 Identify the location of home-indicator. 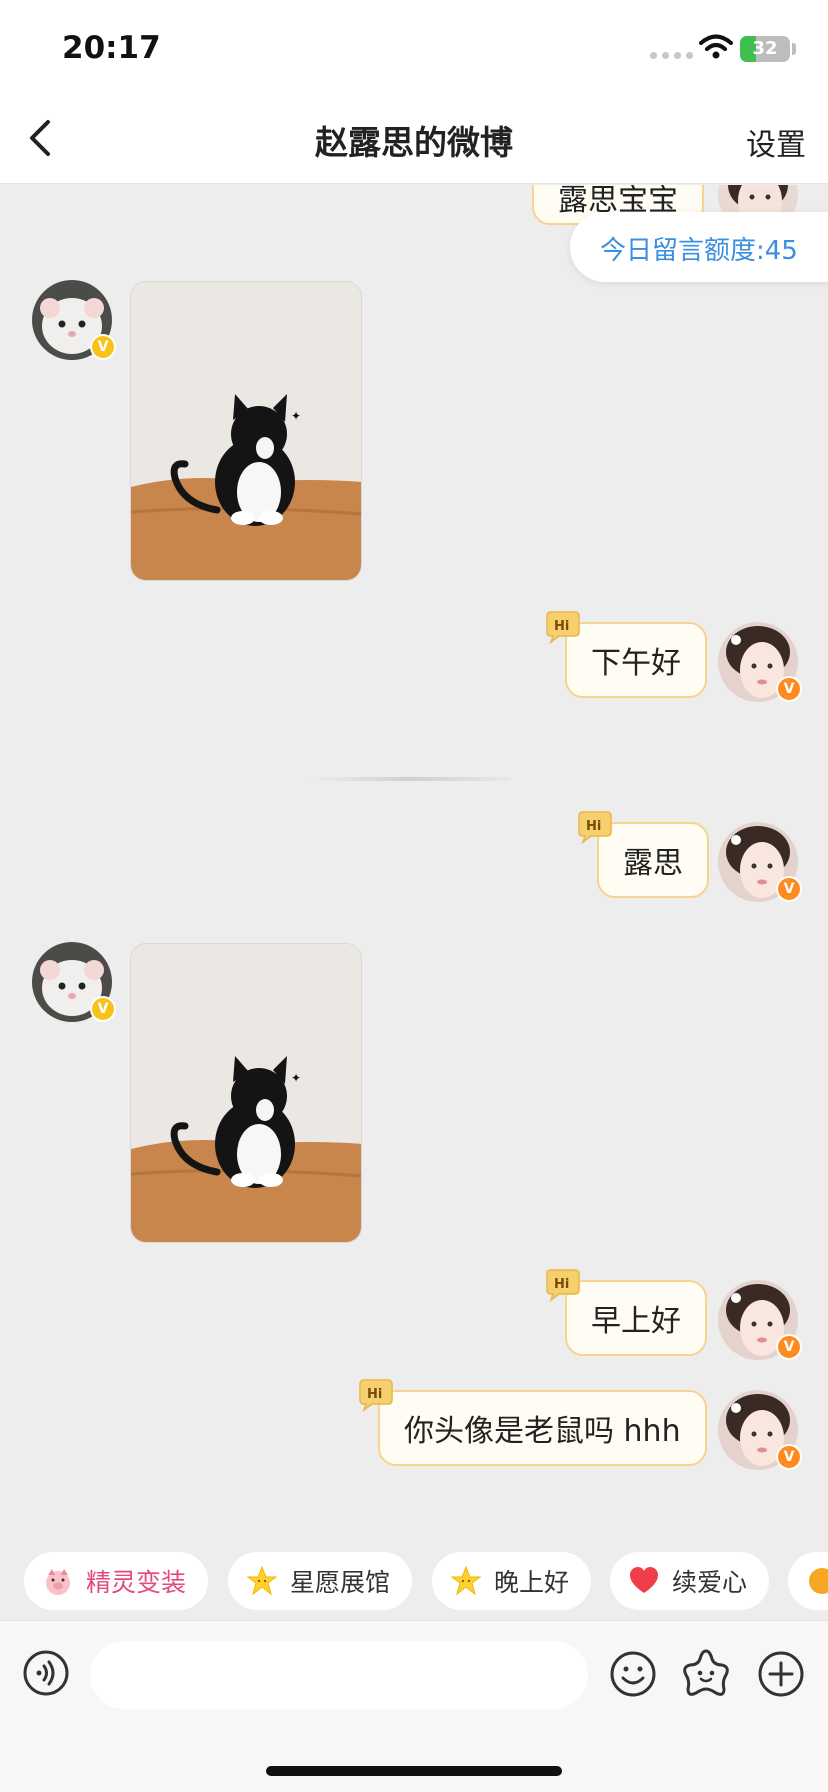
(414, 1771).